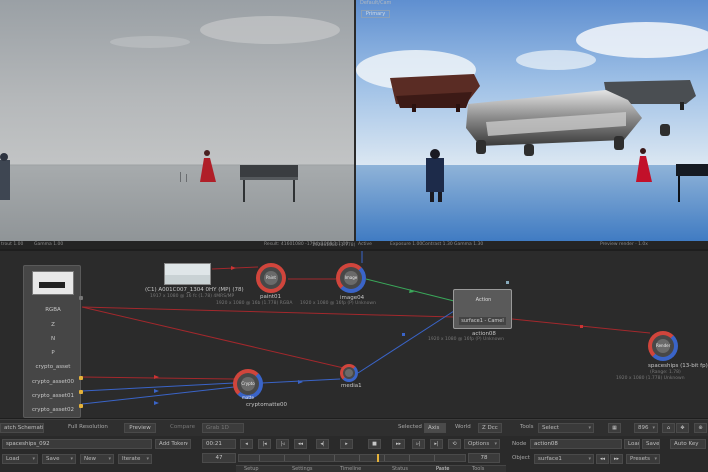  Describe the element at coordinates (400, 469) in the screenshot. I see `tab-status: Status` at that location.